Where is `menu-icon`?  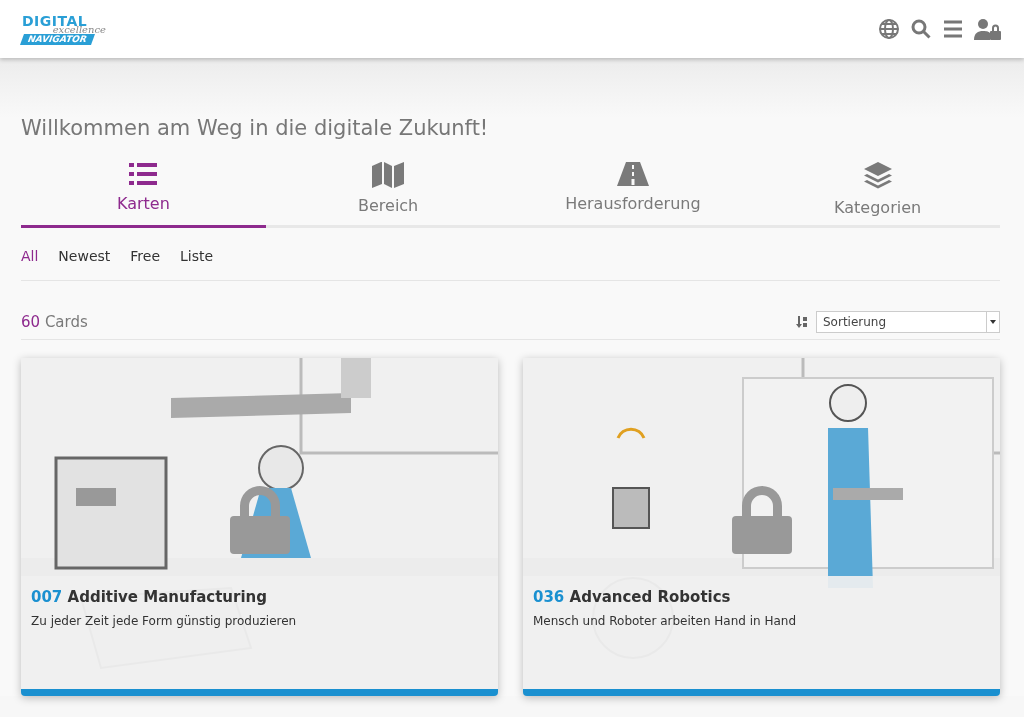 menu-icon is located at coordinates (953, 29).